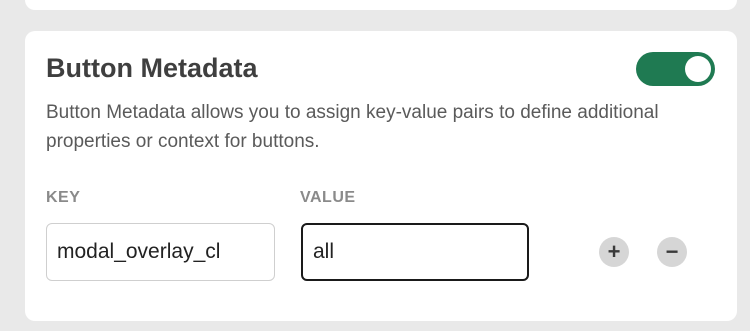  Describe the element at coordinates (160, 252) in the screenshot. I see `key-input` at that location.